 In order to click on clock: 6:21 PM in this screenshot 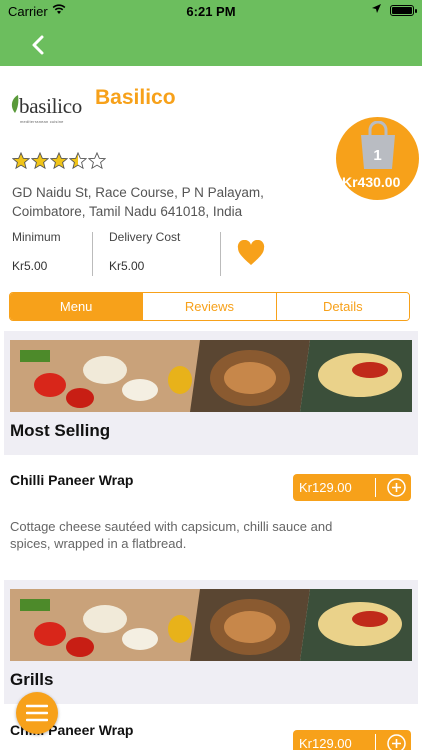, I will do `click(211, 11)`.